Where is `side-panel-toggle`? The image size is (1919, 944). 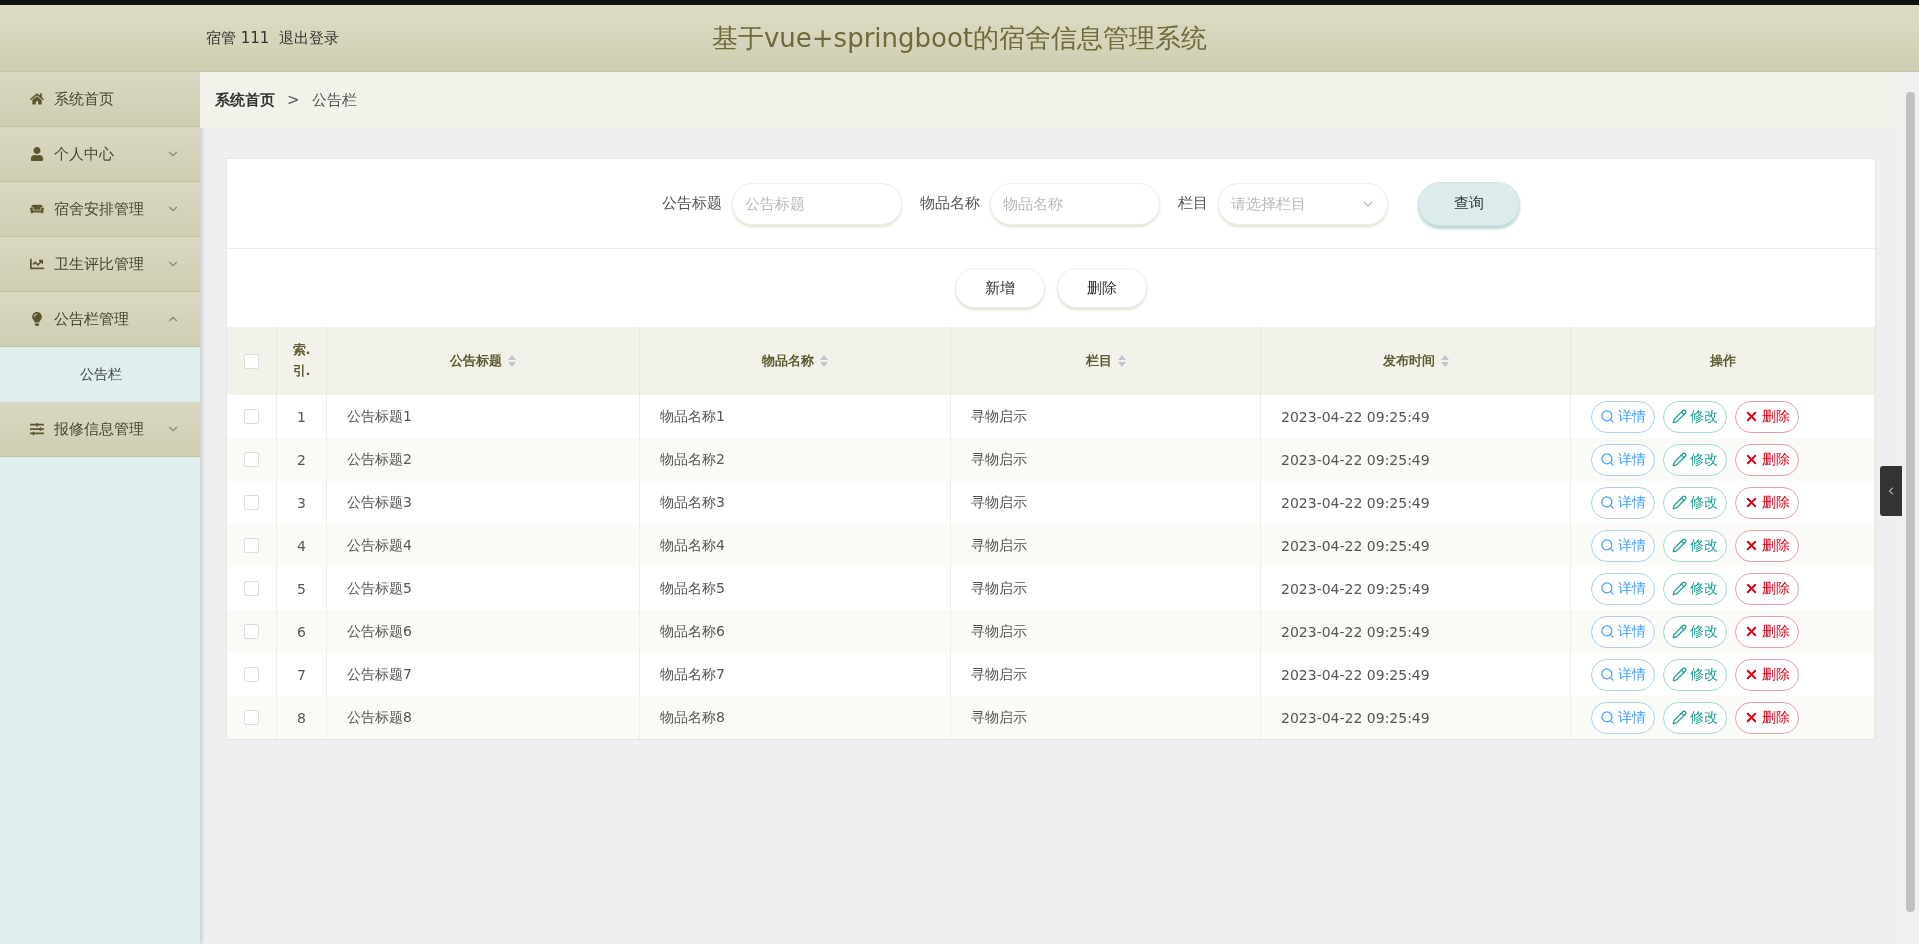 side-panel-toggle is located at coordinates (1891, 491).